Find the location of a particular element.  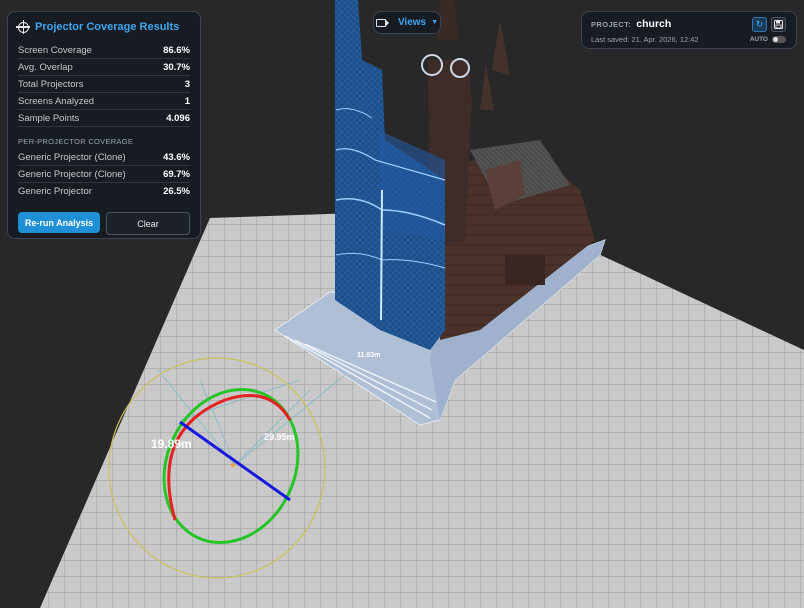

projector-label: Generic Projector is located at coordinates (55, 191).